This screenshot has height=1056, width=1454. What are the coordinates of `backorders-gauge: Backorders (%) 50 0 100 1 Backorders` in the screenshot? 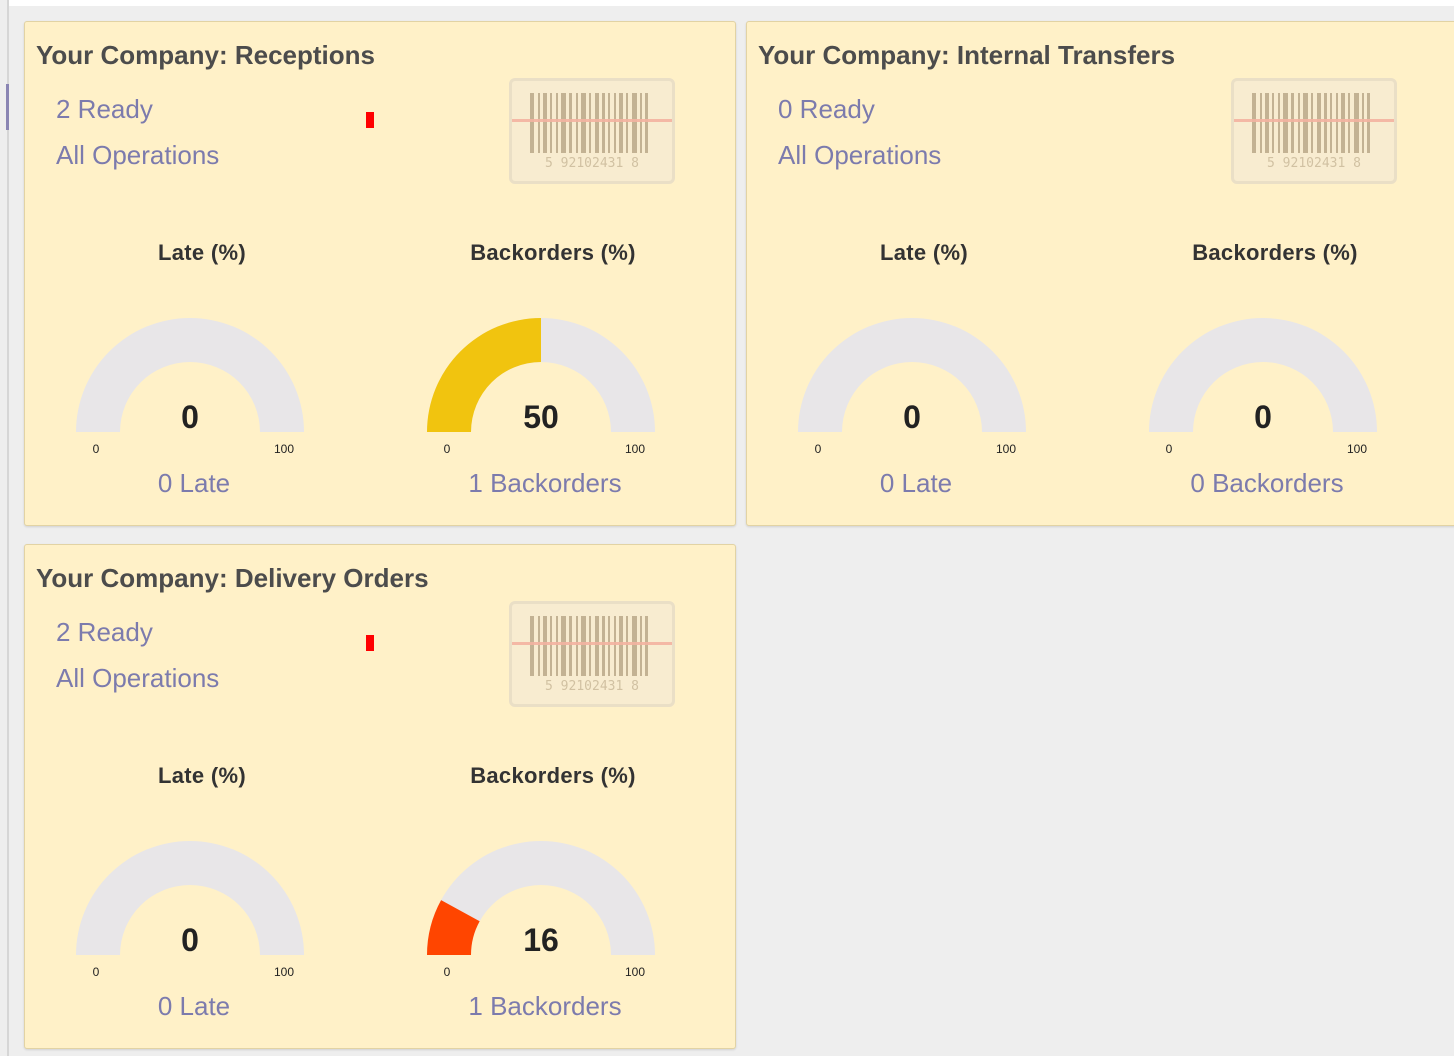 It's located at (553, 369).